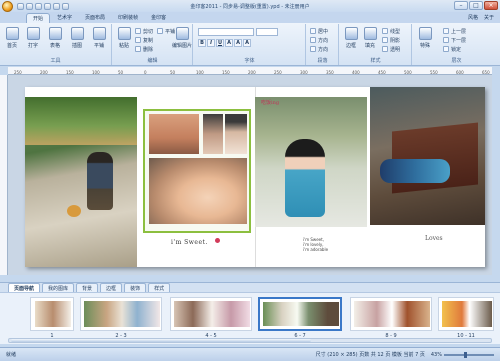  What do you see at coordinates (425, 33) in the screenshot?
I see `special-icon` at bounding box center [425, 33].